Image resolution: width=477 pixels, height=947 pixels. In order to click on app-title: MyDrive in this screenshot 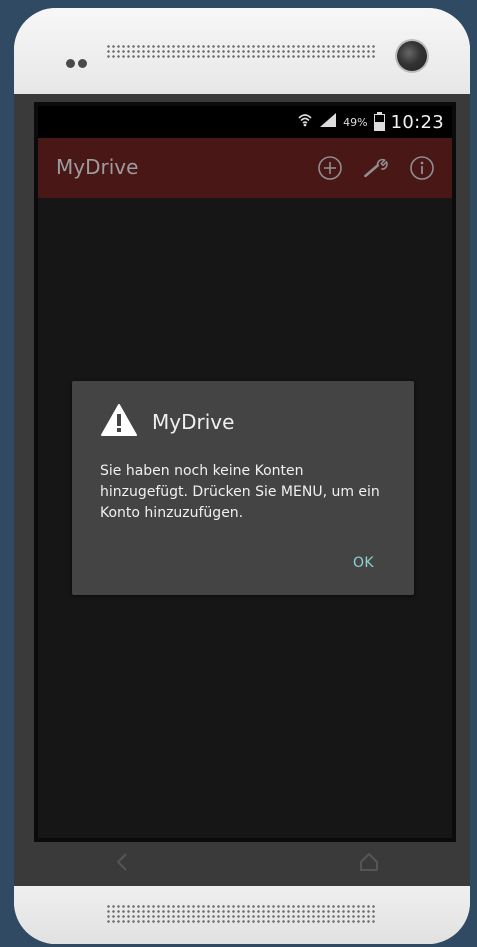, I will do `click(97, 167)`.